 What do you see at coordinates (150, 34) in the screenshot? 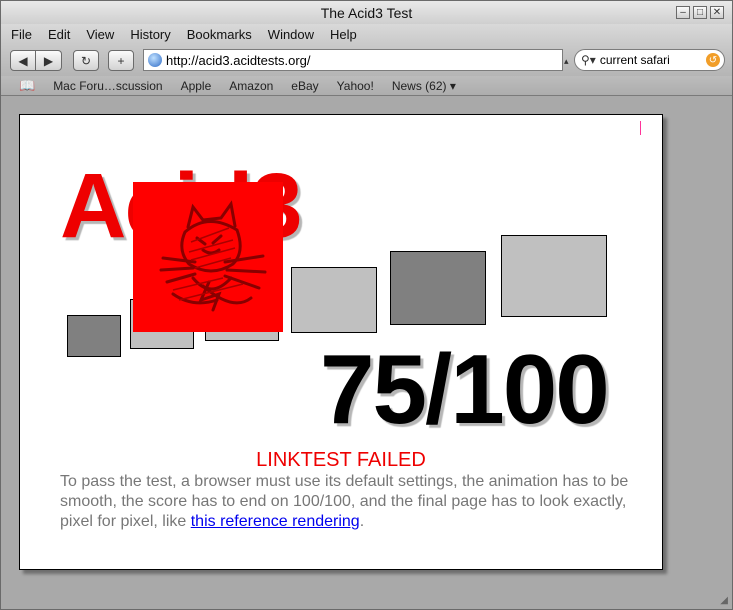
I see `menu-history: History` at bounding box center [150, 34].